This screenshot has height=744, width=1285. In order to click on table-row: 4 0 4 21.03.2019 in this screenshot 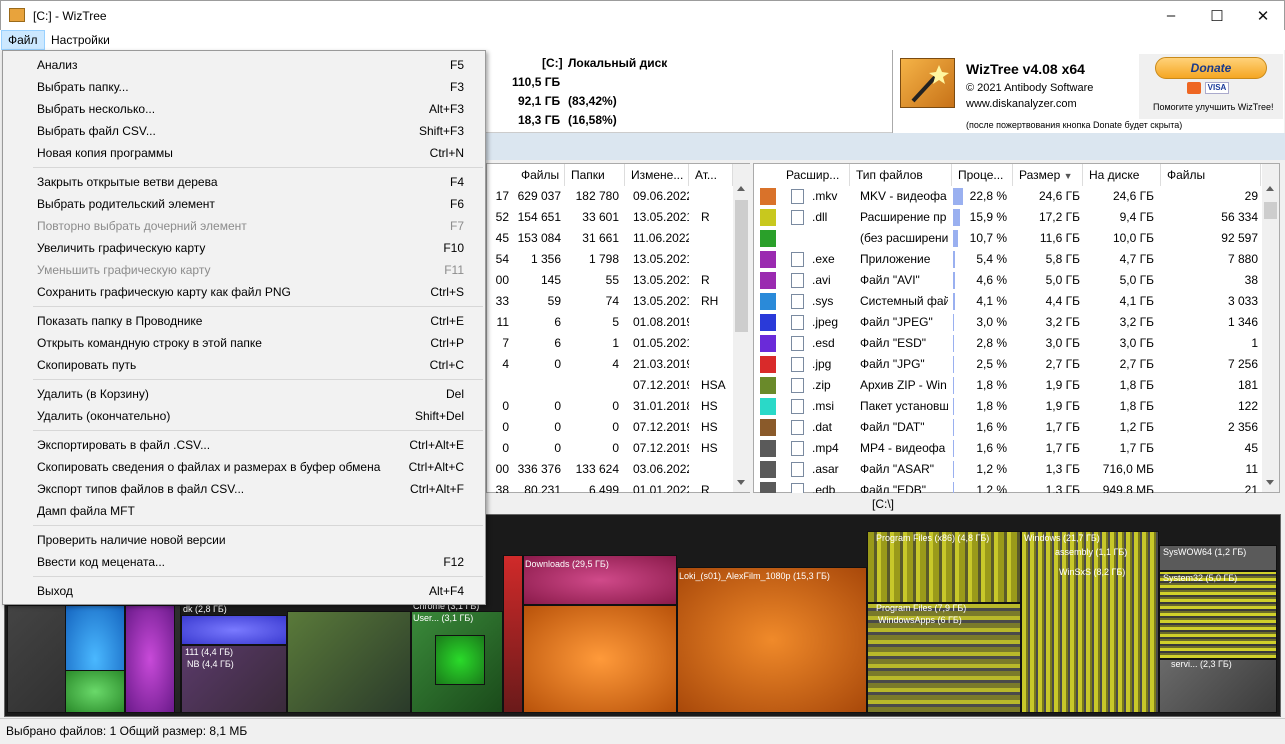, I will do `click(610, 364)`.